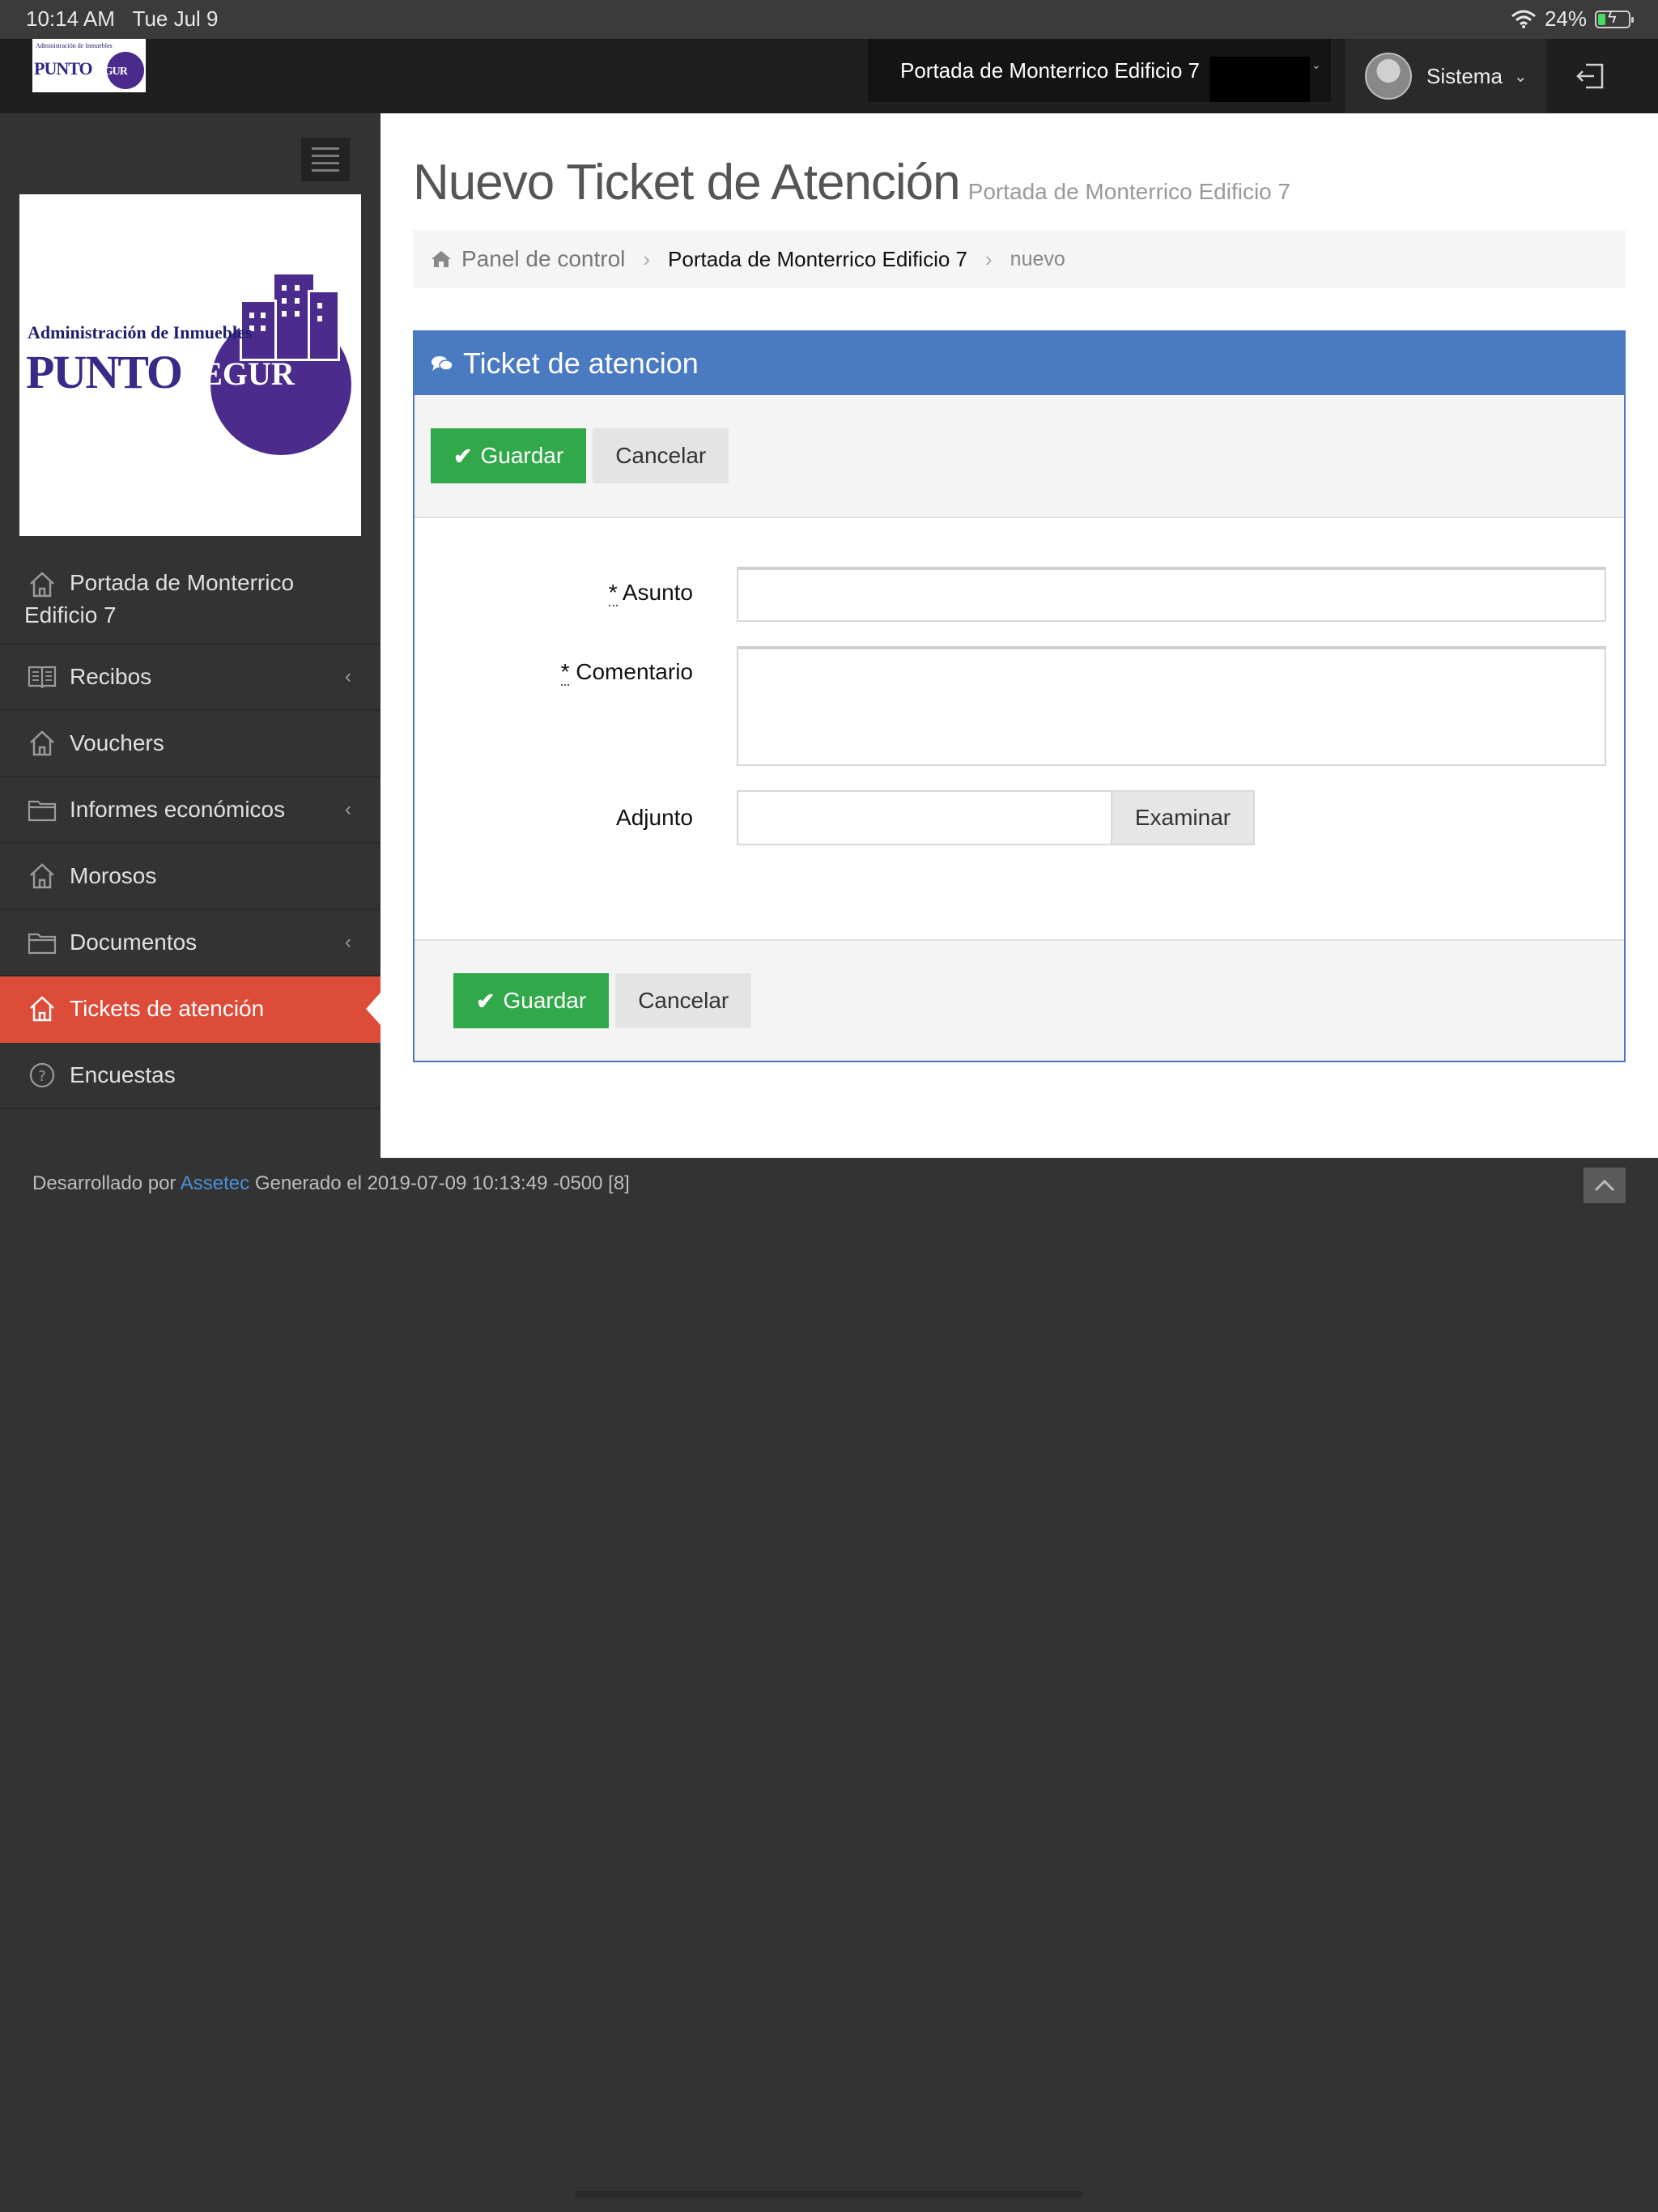 The width and height of the screenshot is (1658, 2212). What do you see at coordinates (1129, 191) in the screenshot?
I see `page-subtitle: Portada de Monterrico Edificio 7` at bounding box center [1129, 191].